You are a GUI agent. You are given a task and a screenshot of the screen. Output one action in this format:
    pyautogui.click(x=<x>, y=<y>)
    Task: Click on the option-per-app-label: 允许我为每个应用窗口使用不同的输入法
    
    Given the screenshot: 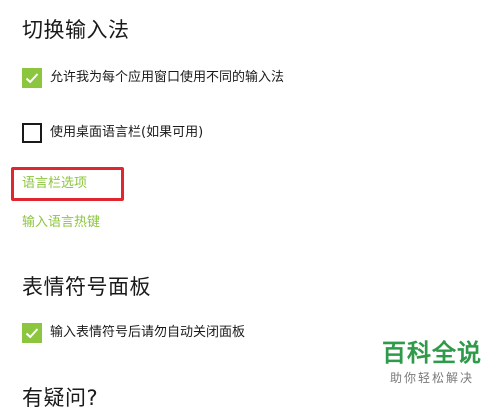 What is the action you would take?
    pyautogui.click(x=167, y=77)
    